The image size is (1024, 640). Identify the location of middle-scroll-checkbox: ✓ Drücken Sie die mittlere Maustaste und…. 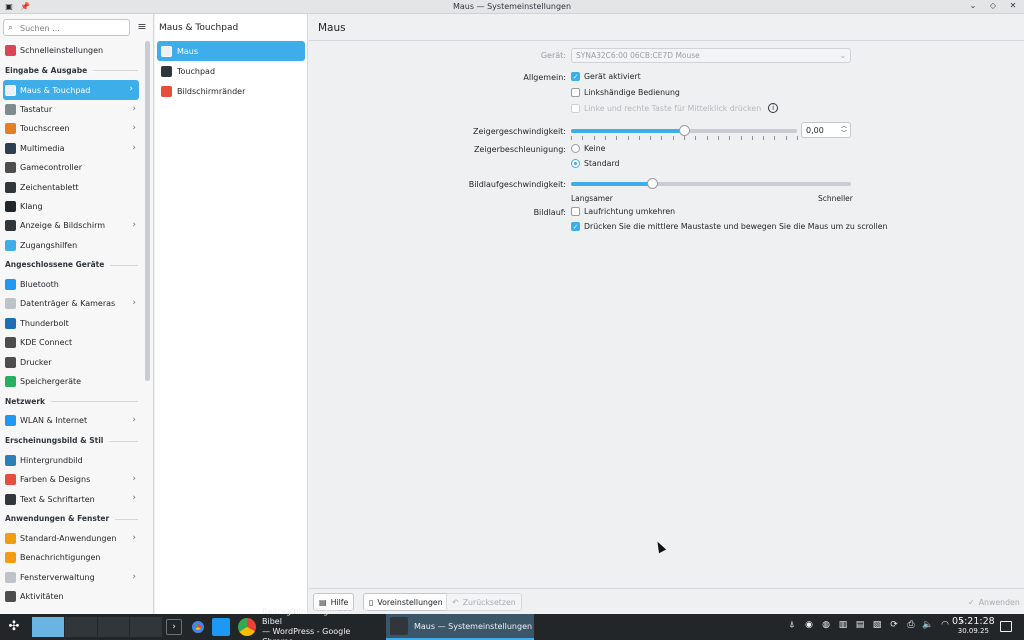
(729, 226).